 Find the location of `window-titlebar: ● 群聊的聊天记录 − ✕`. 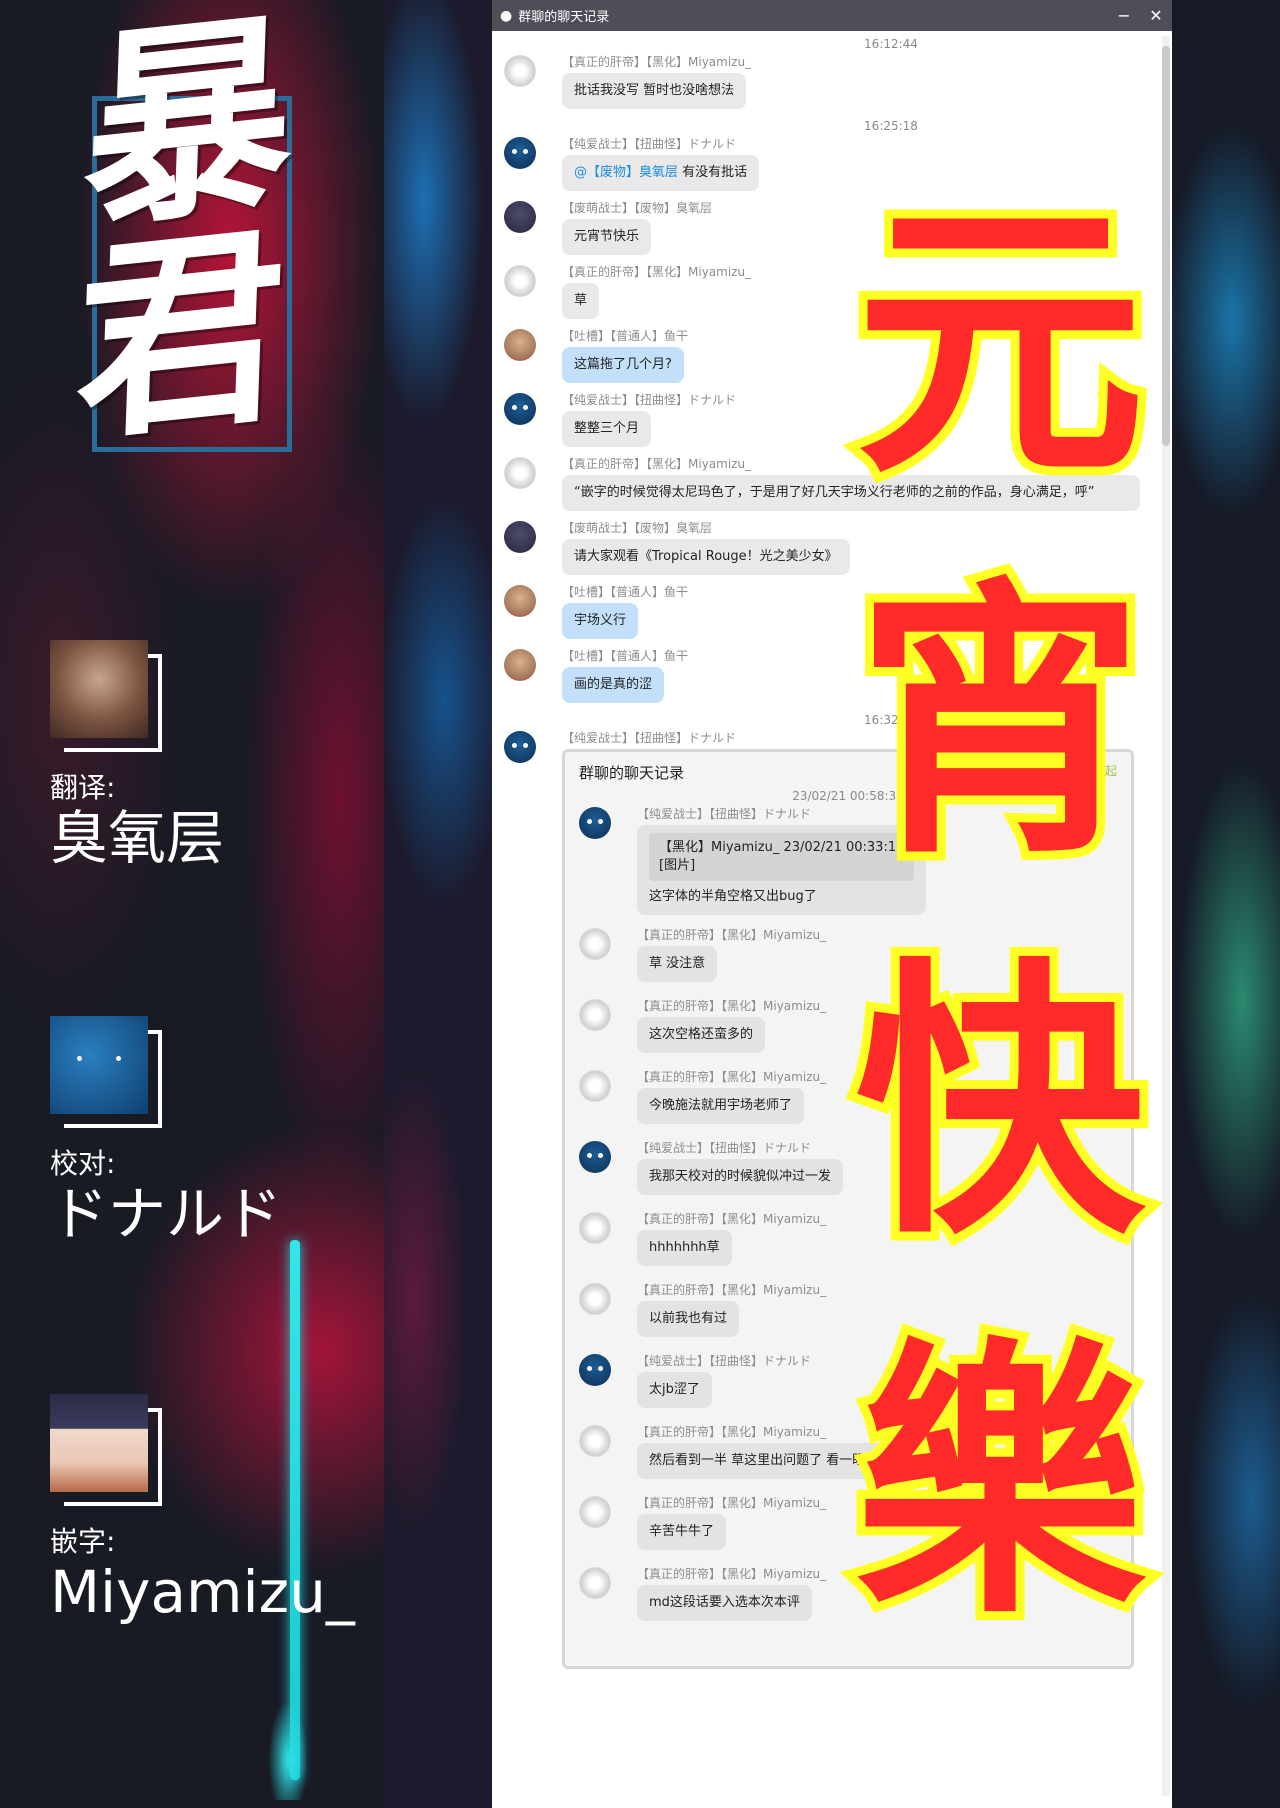

window-titlebar: ● 群聊的聊天记录 − ✕ is located at coordinates (832, 15).